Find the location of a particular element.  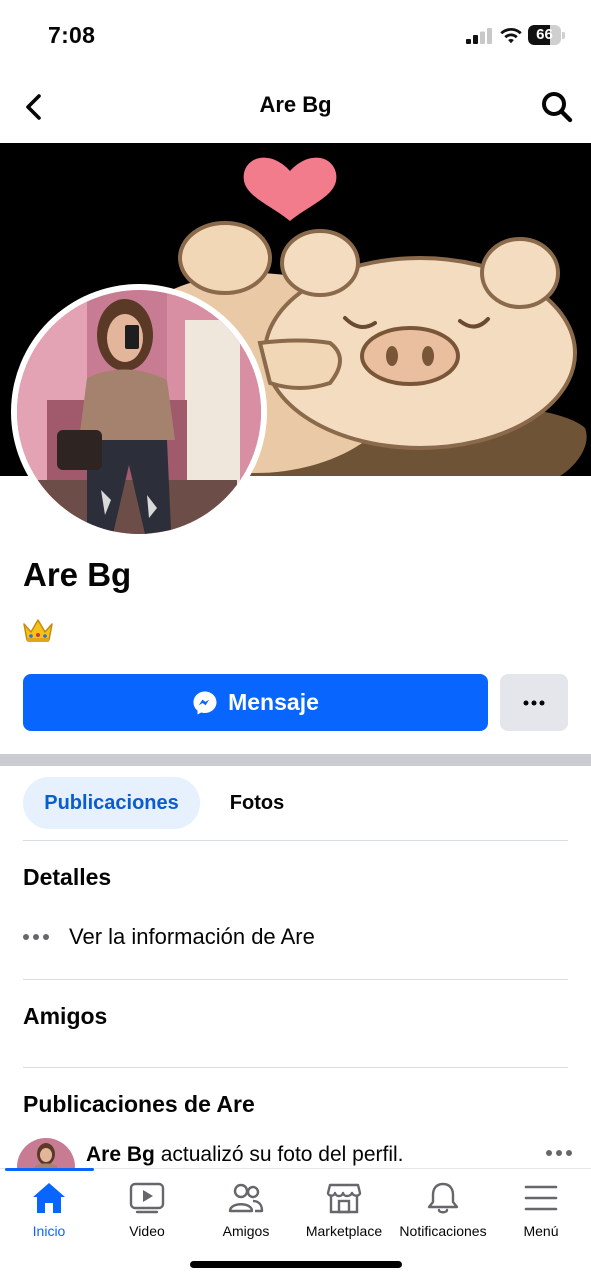

crown-emoji-icon is located at coordinates (38, 630).